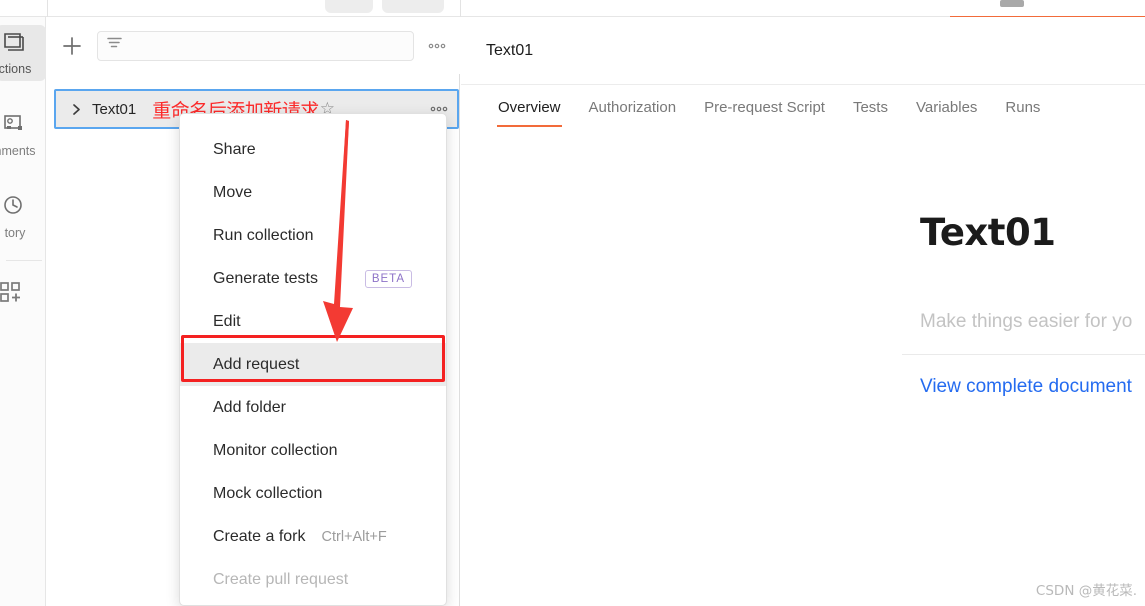 The height and width of the screenshot is (606, 1145). Describe the element at coordinates (572, 8) in the screenshot. I see `tab-strip` at that location.